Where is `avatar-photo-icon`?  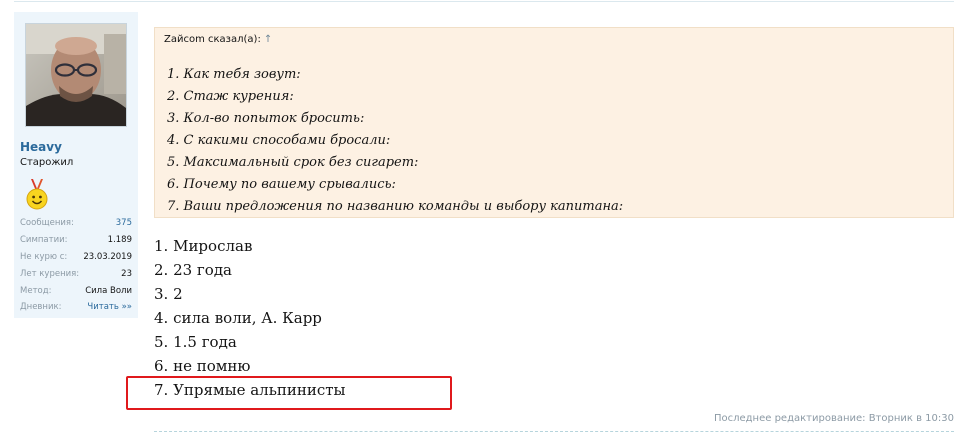
avatar-photo-icon is located at coordinates (76, 75).